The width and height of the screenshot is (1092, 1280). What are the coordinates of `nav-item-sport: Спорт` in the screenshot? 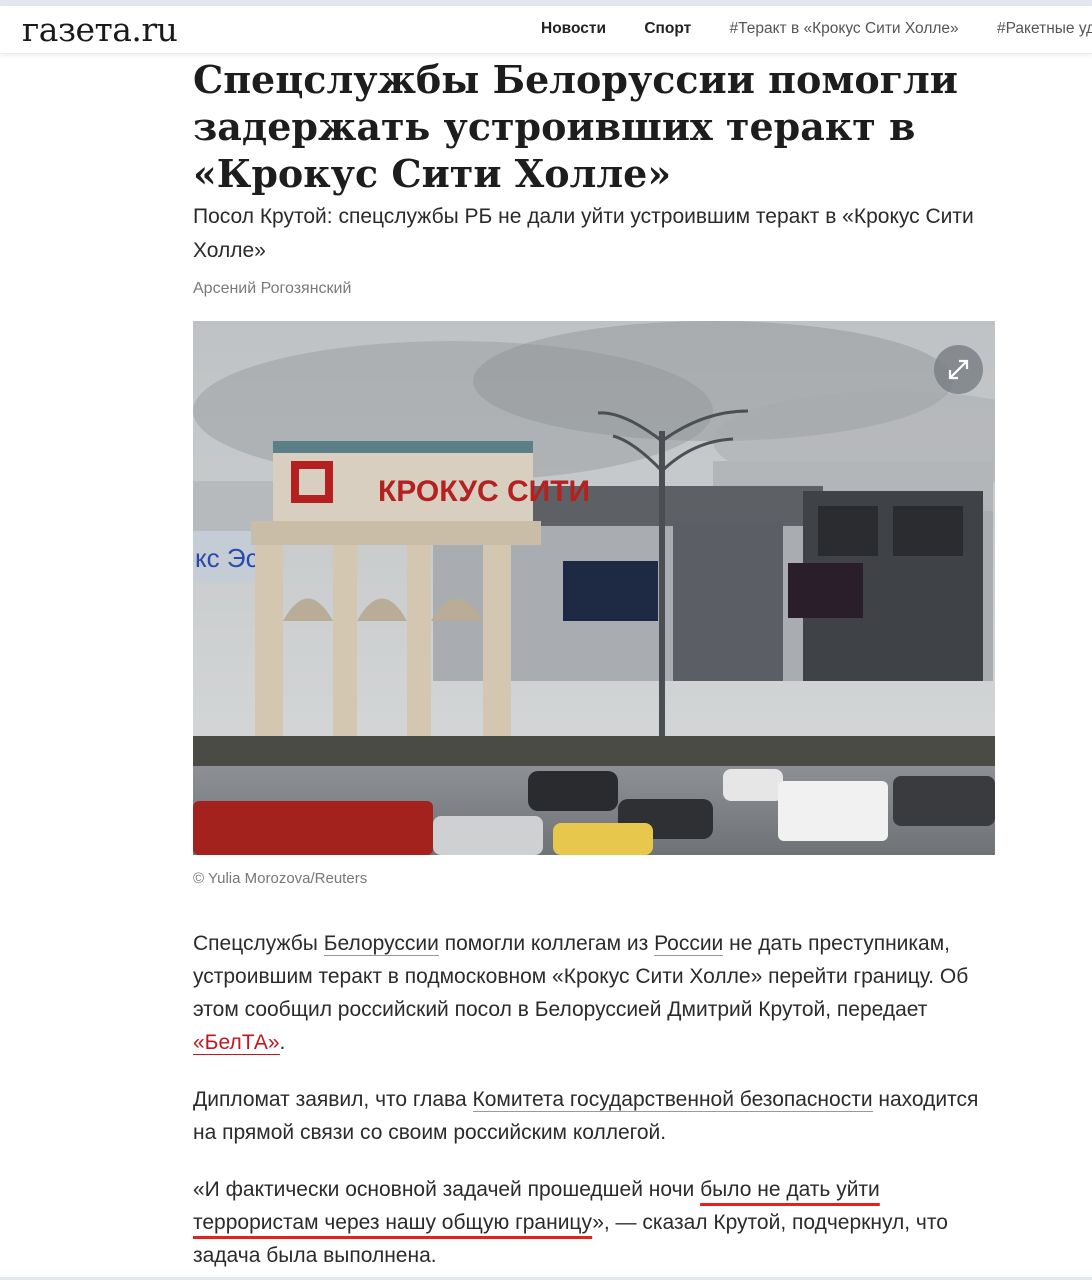 It's located at (667, 29).